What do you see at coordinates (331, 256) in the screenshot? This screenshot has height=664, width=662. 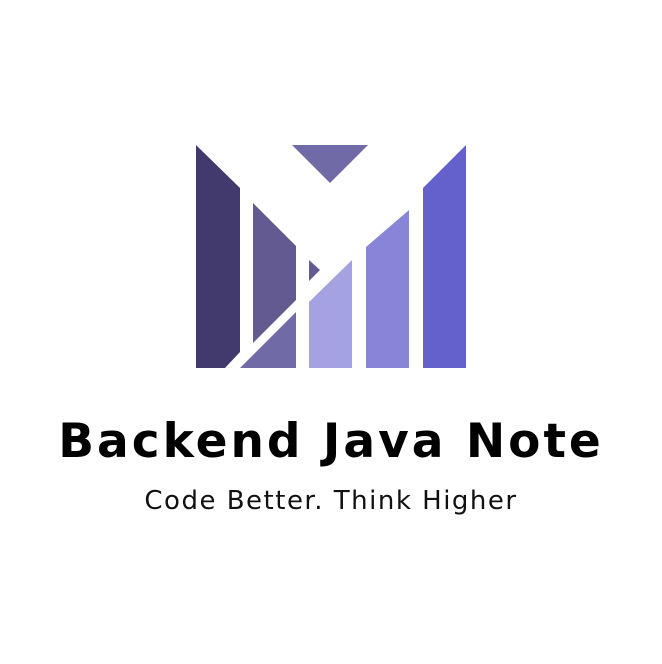 I see `m-bar-logo-icon` at bounding box center [331, 256].